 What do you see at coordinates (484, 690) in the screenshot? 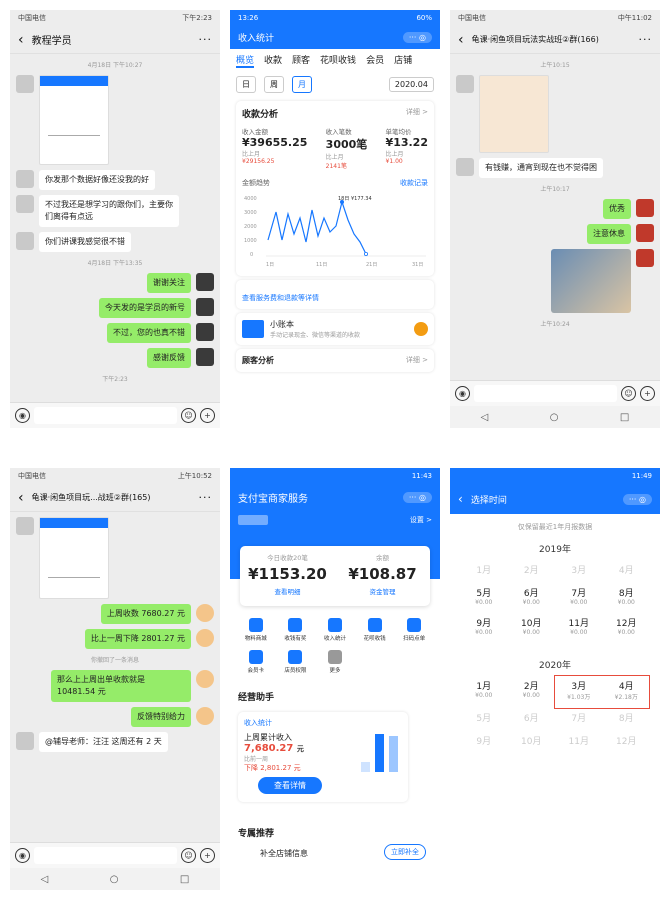
I see `month-cell: 1月 ¥0.00` at bounding box center [484, 690].